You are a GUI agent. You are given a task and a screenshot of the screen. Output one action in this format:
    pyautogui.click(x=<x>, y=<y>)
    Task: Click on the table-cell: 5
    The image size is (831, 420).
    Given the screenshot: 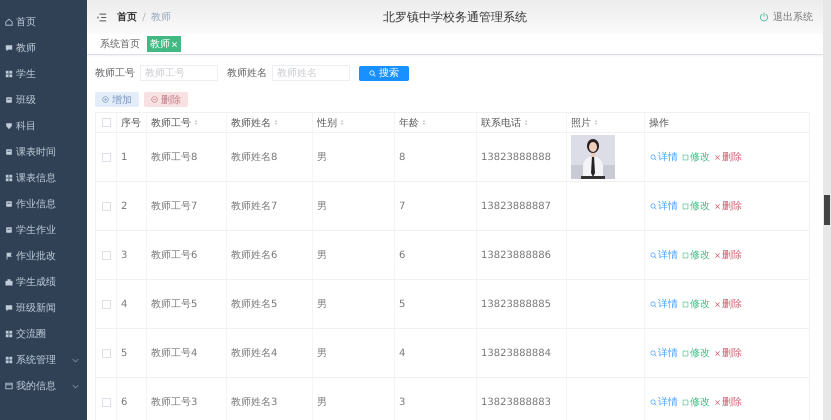 What is the action you would take?
    pyautogui.click(x=402, y=304)
    